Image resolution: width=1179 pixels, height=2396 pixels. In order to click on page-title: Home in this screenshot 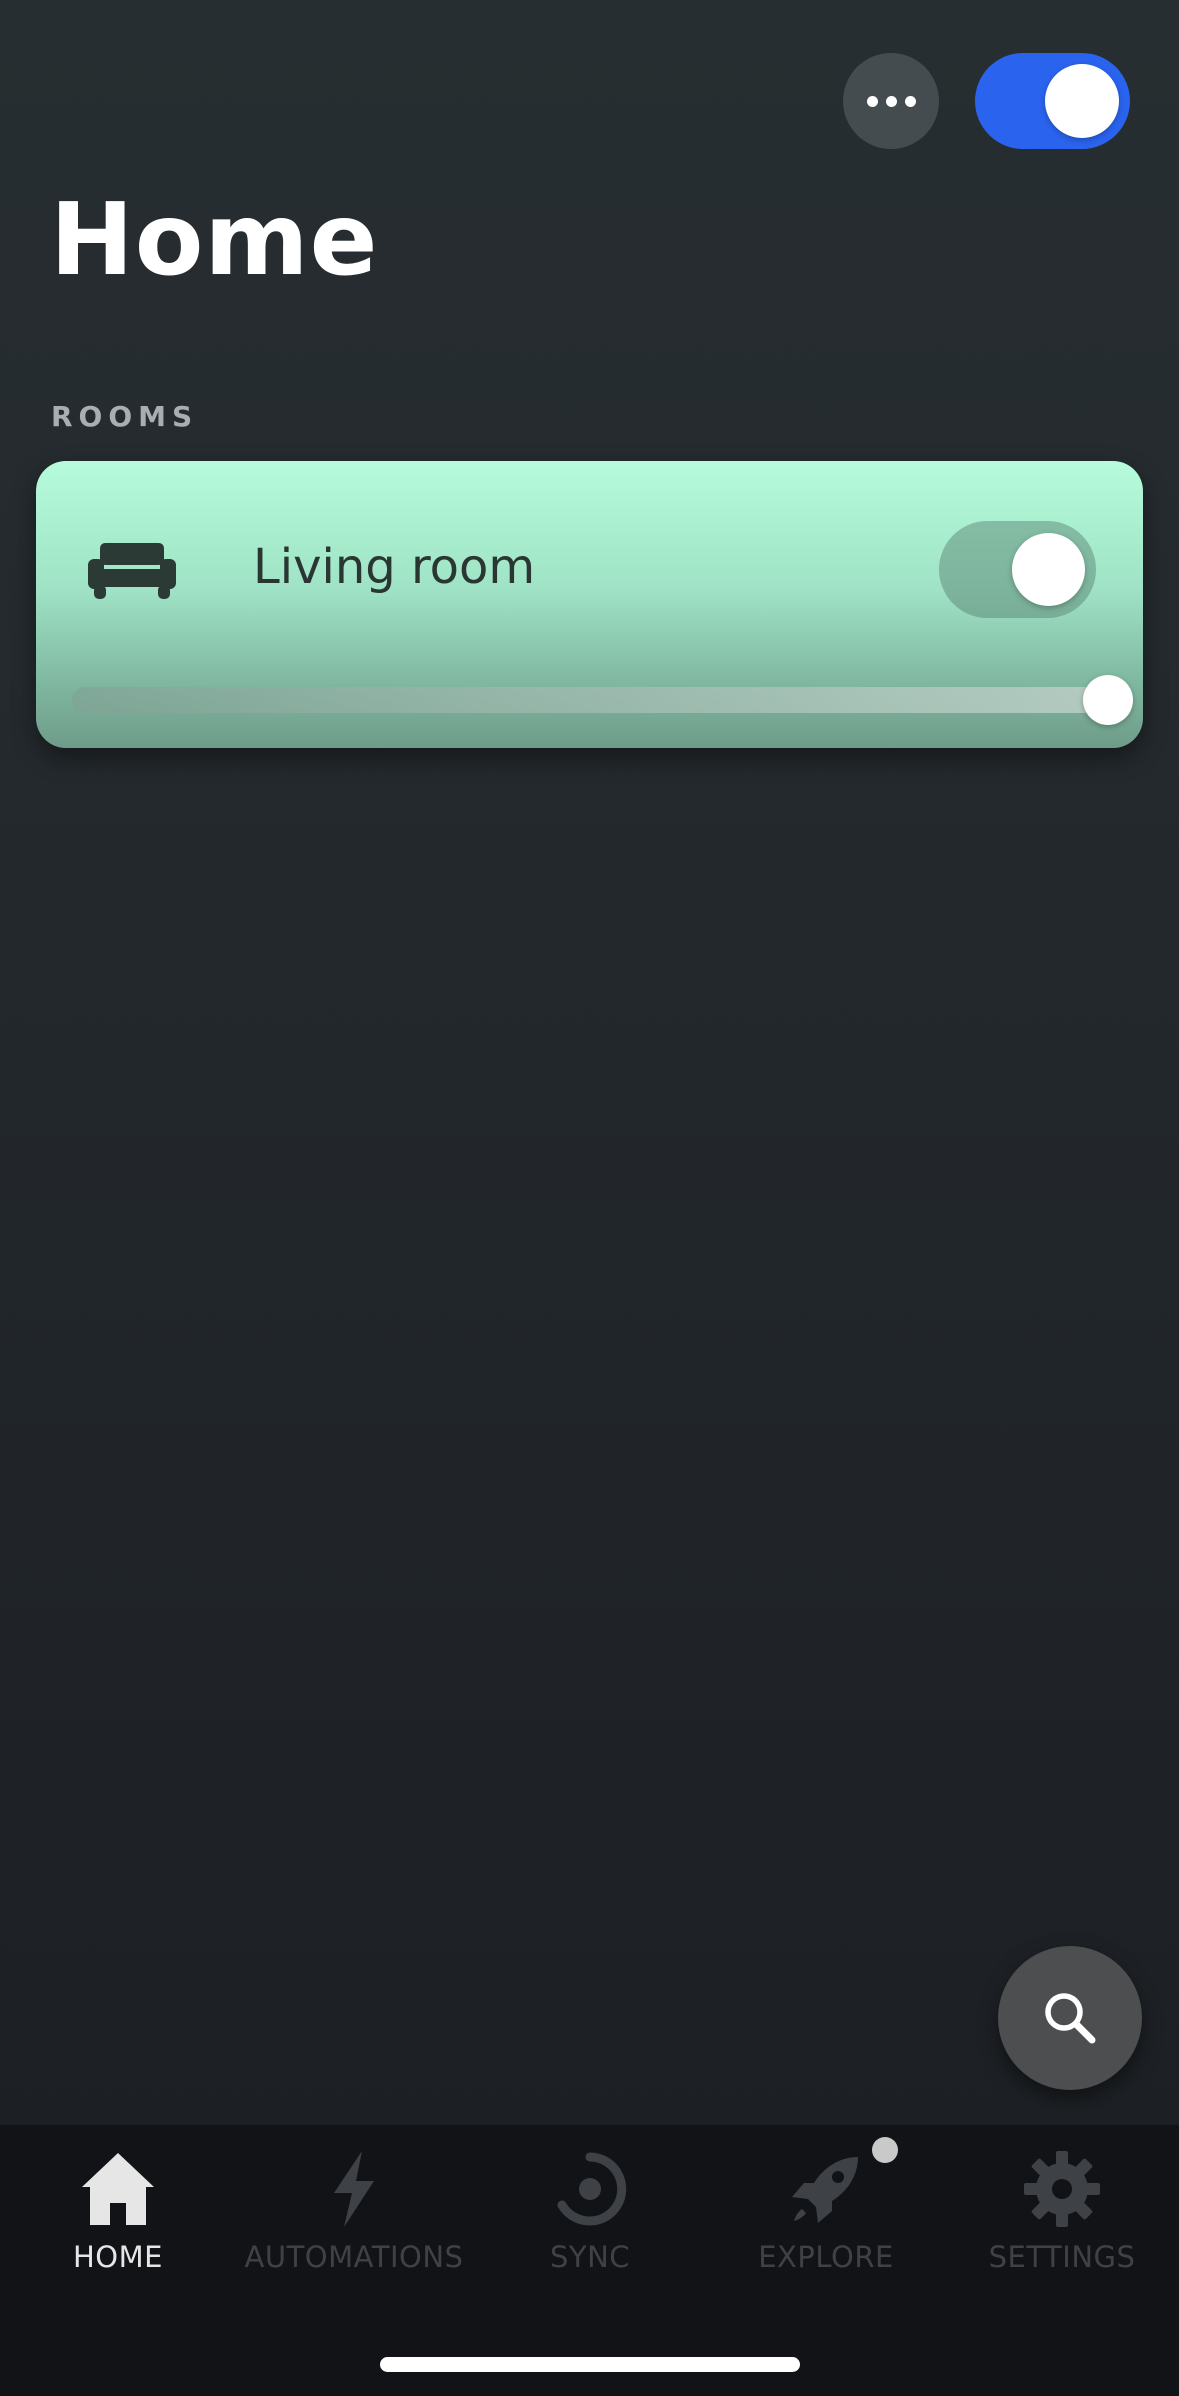, I will do `click(214, 239)`.